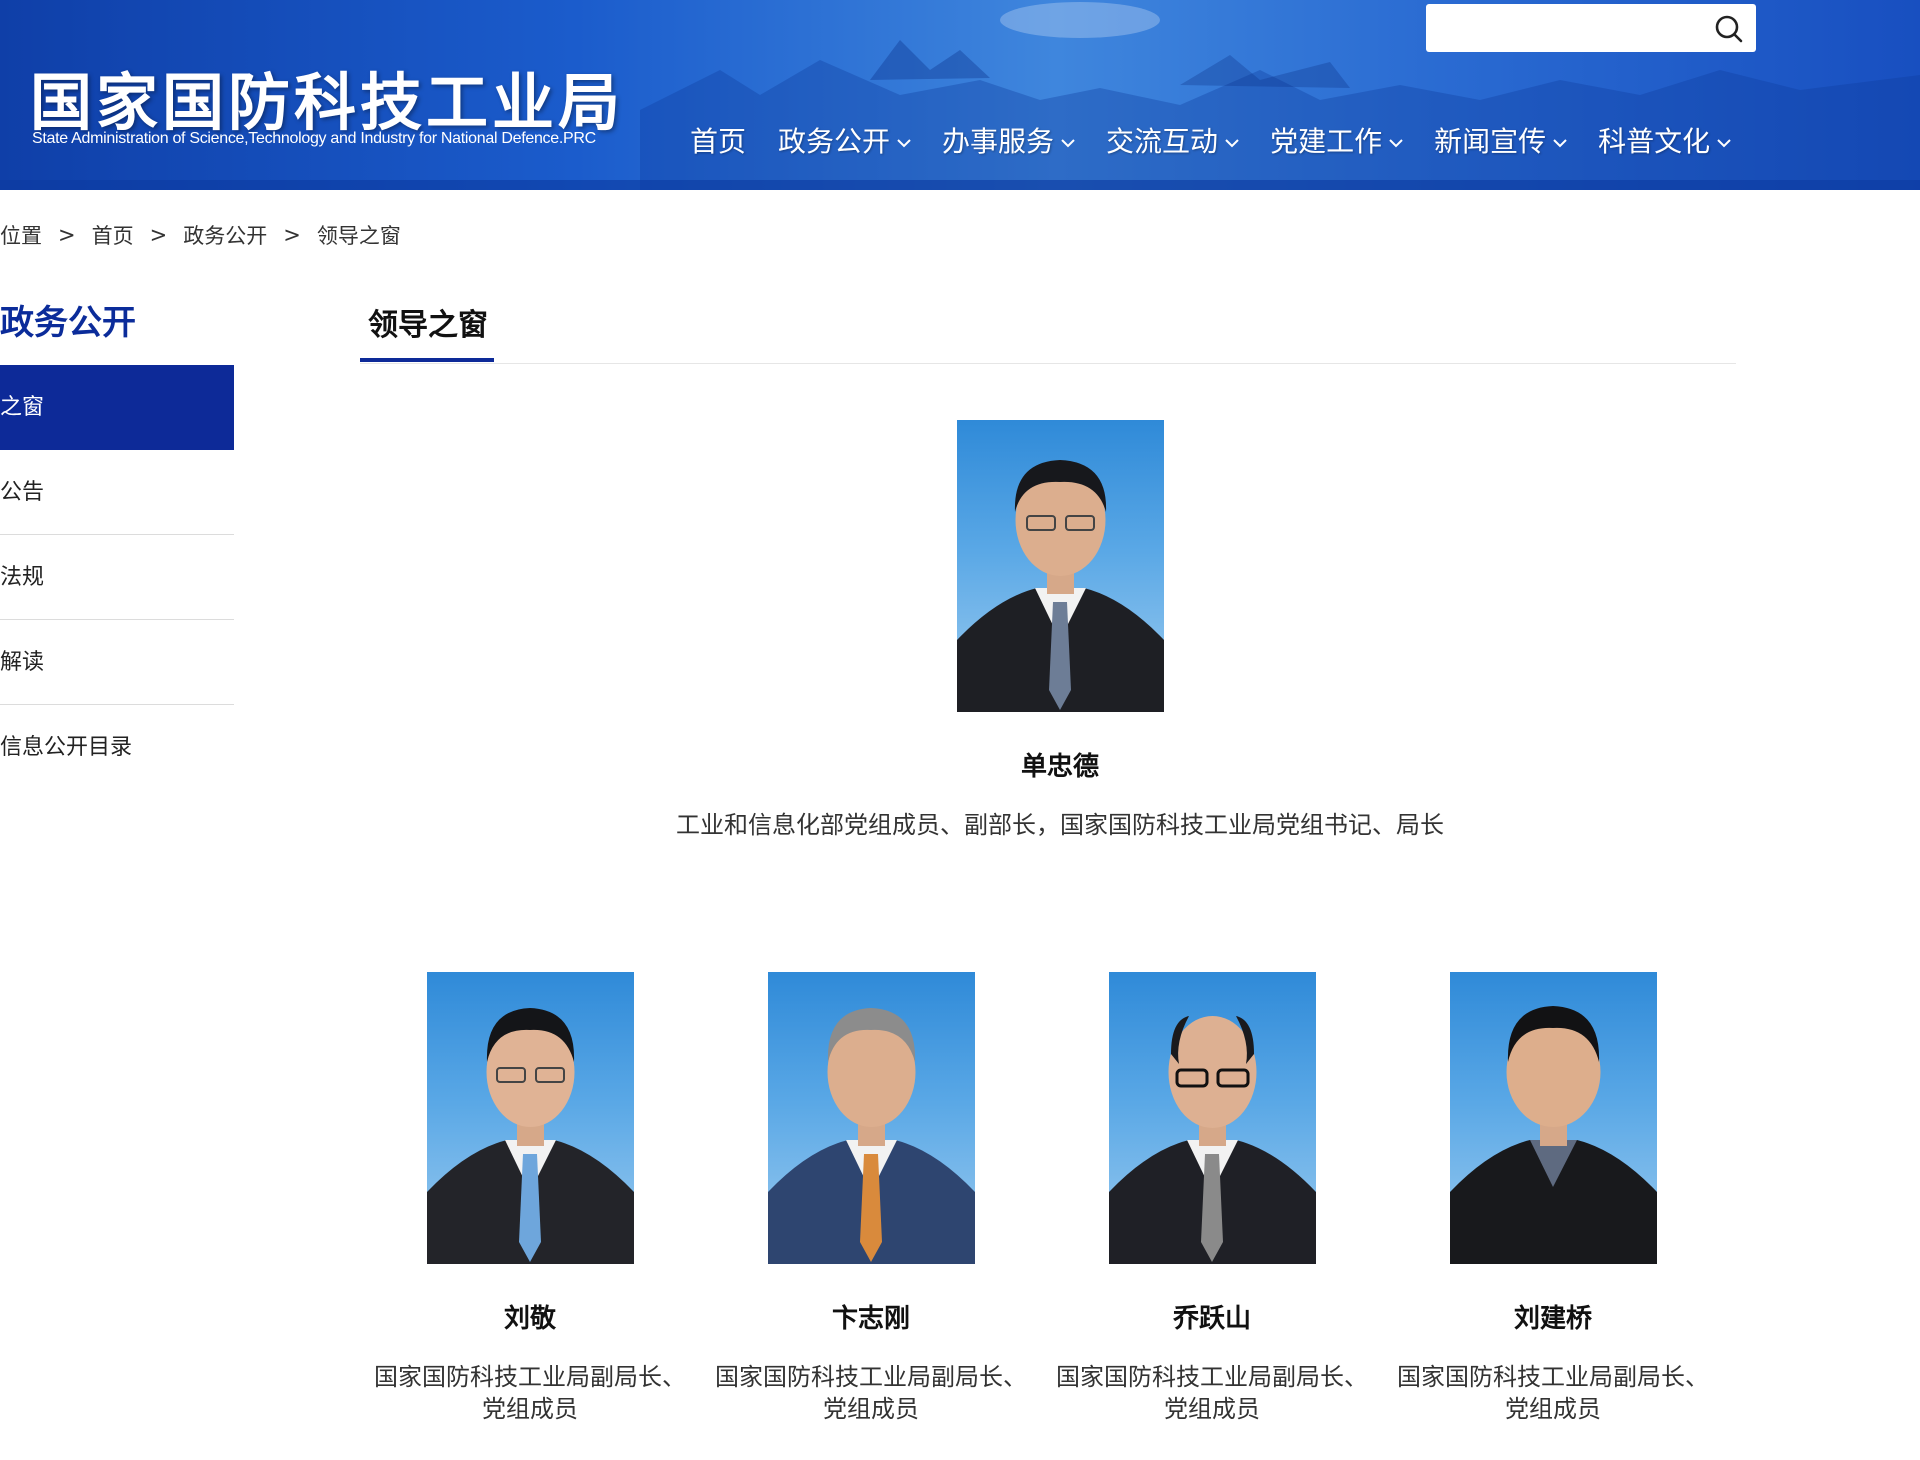  I want to click on leader-name: 刘建桥, so click(1553, 1316).